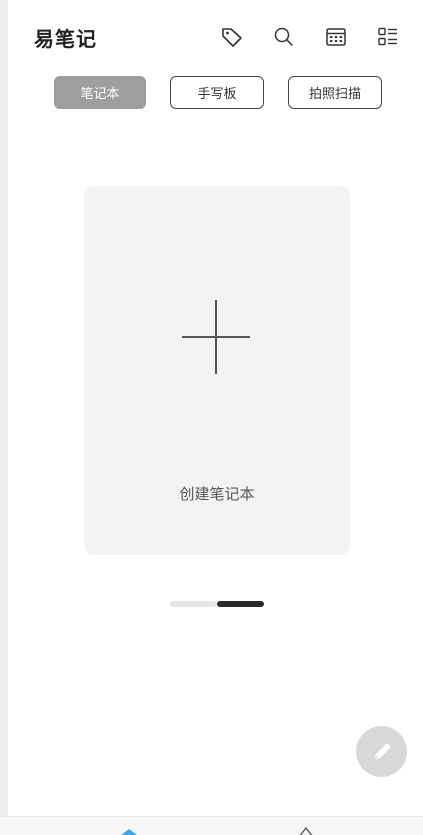 This screenshot has width=423, height=835. I want to click on tab-photo-scan: 拍照扫描, so click(335, 92).